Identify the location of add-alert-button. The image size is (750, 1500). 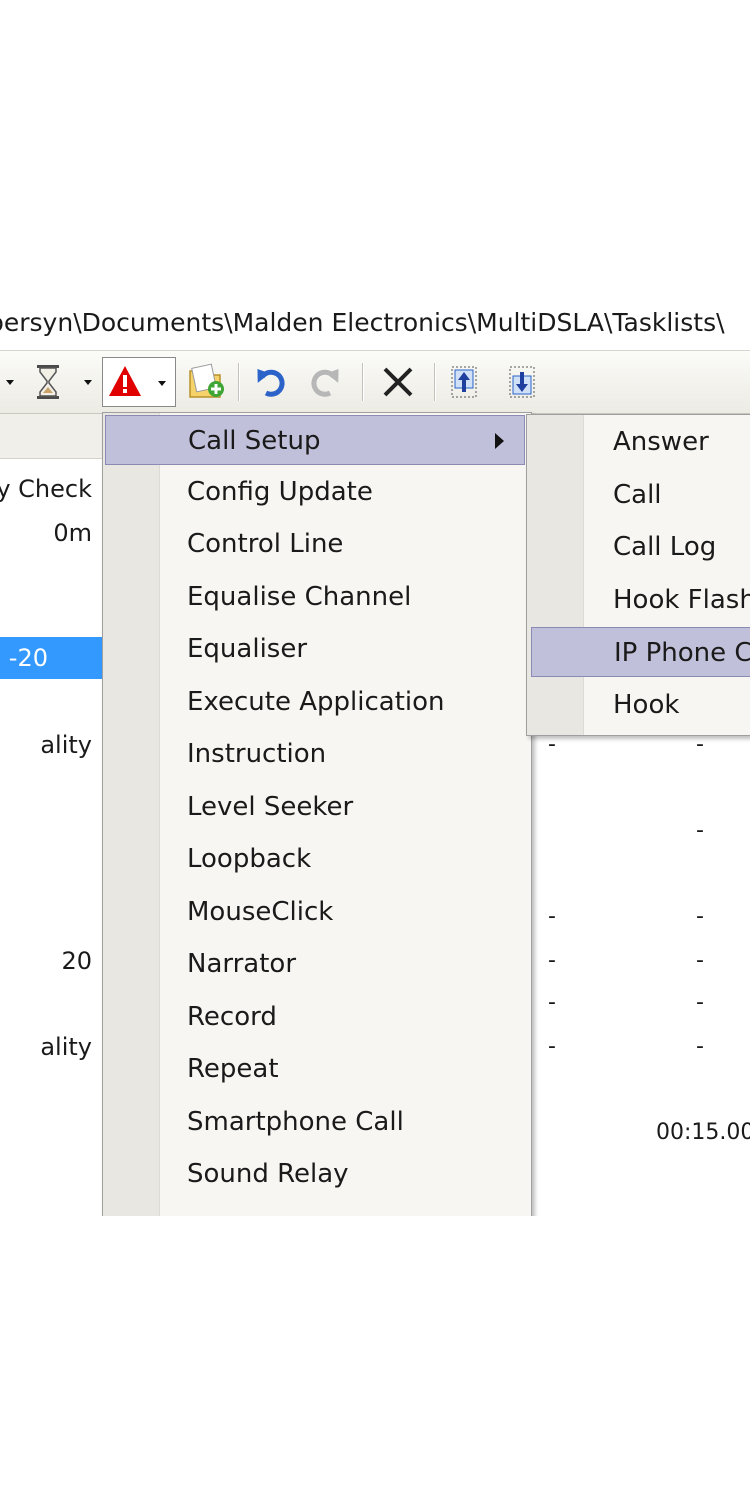
(139, 382).